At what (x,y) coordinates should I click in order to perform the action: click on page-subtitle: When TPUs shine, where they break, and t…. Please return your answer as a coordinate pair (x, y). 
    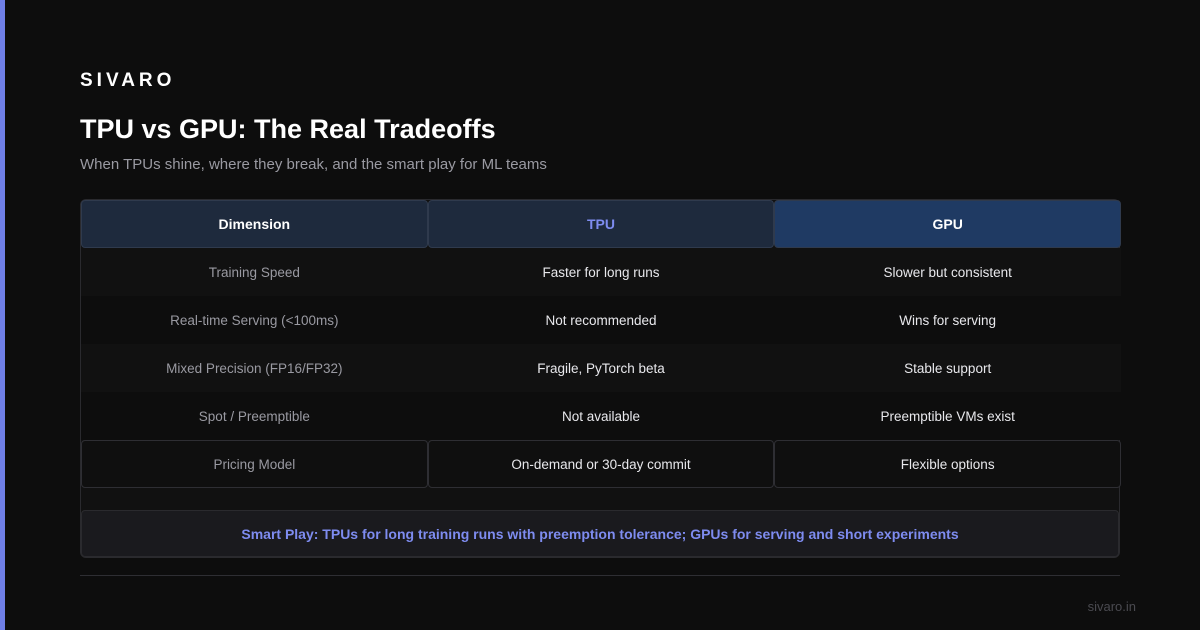
    Looking at the image, I should click on (313, 164).